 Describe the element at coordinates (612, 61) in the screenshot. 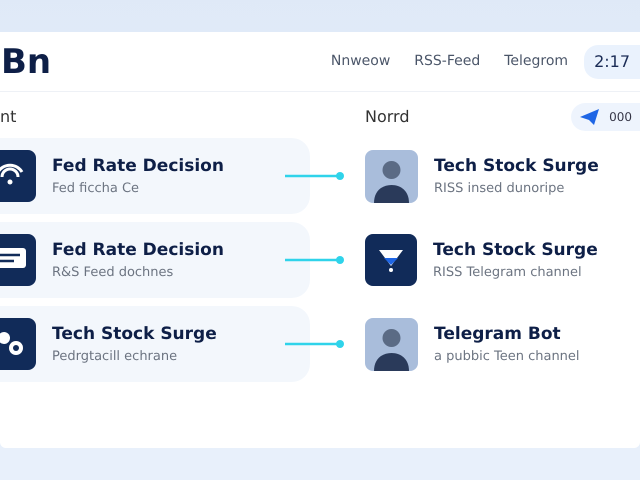

I see `time-display: 2:17` at that location.